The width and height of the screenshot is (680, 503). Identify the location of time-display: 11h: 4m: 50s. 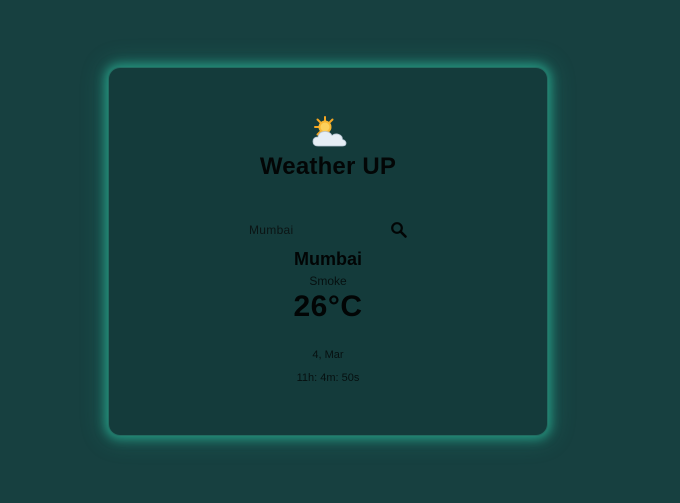
(328, 378).